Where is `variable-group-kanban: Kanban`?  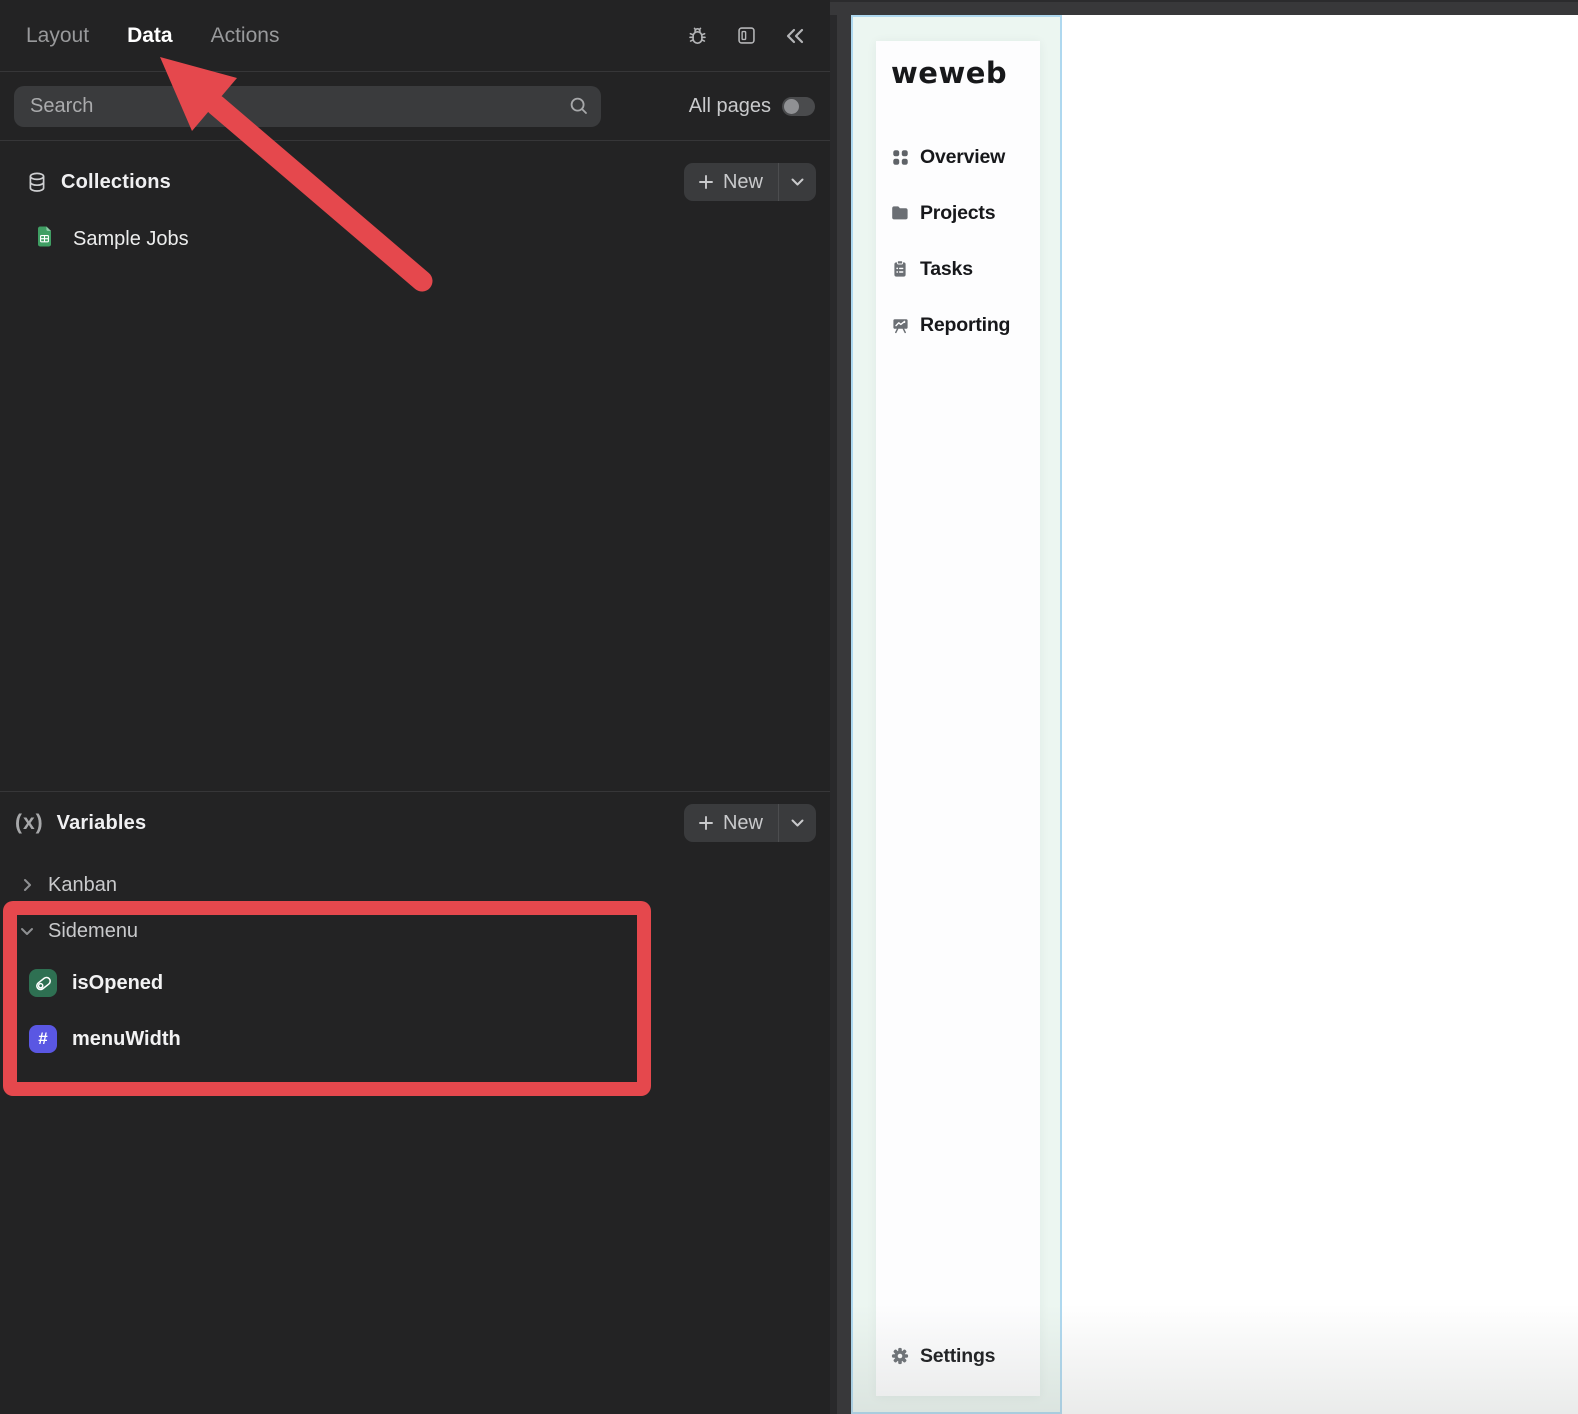 variable-group-kanban: Kanban is located at coordinates (415, 885).